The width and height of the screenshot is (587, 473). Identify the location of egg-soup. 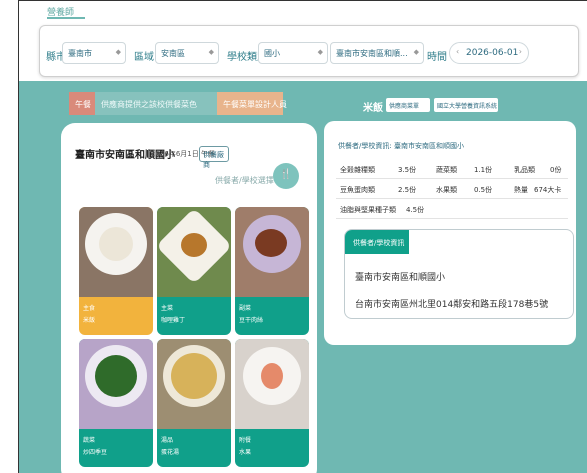
(194, 376).